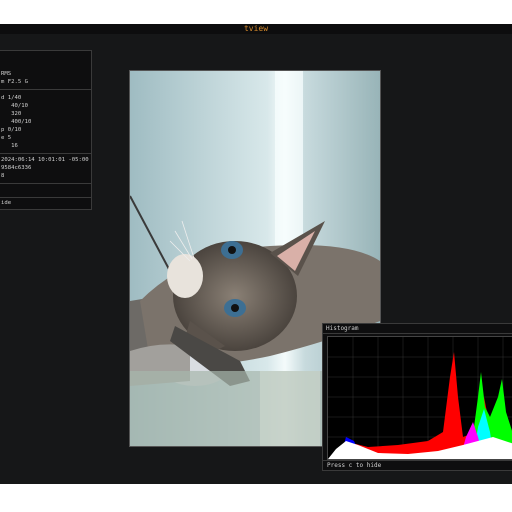 This screenshot has height=512, width=512. Describe the element at coordinates (6, 203) in the screenshot. I see `exif-hide-hint: ide` at that location.